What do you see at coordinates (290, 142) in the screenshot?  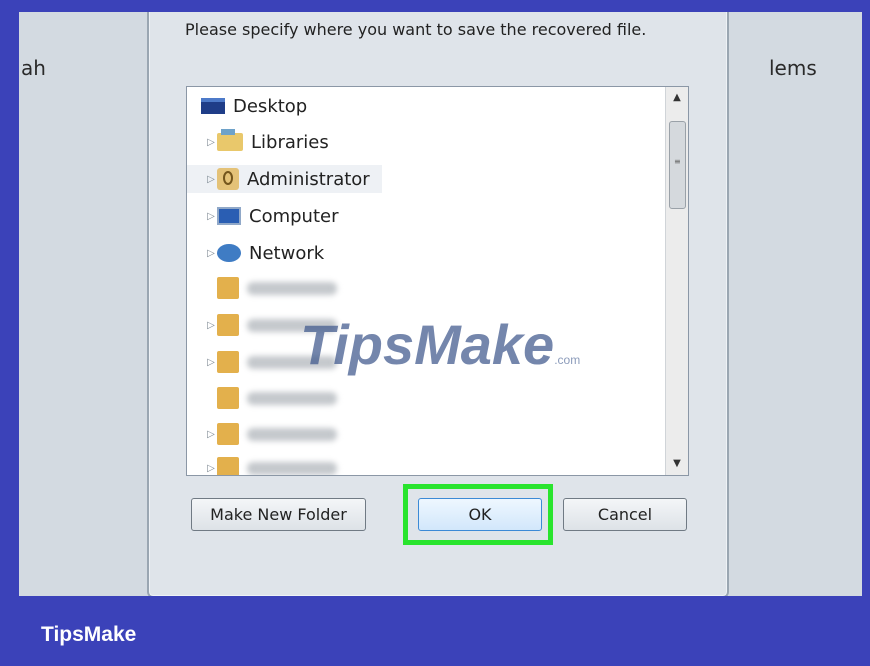 I see `tree-item-label: Libraries` at bounding box center [290, 142].